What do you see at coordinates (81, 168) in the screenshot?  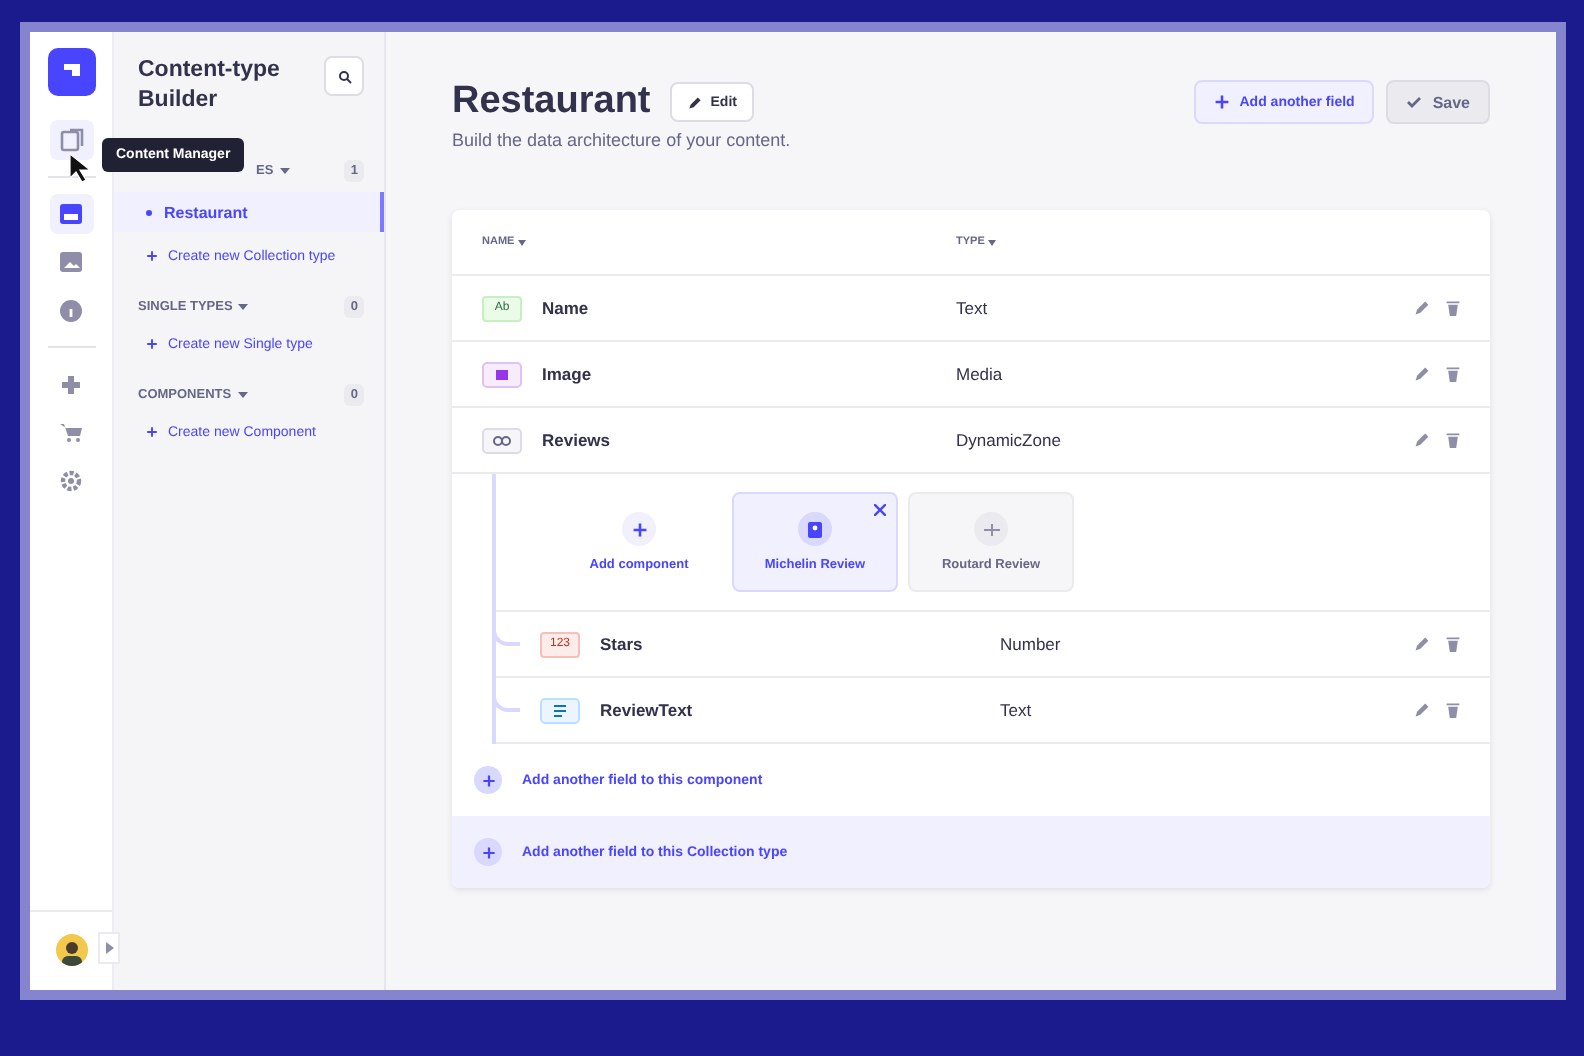 I see `cursor-icon` at bounding box center [81, 168].